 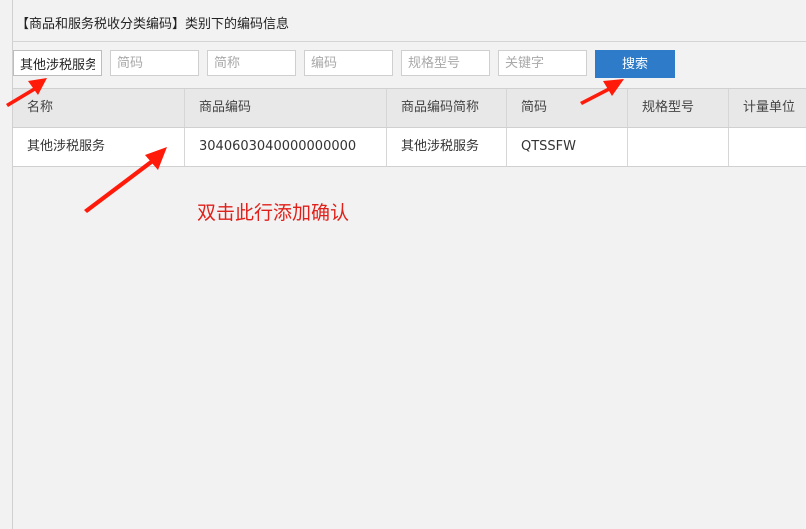 What do you see at coordinates (767, 147) in the screenshot?
I see `cell-unit` at bounding box center [767, 147].